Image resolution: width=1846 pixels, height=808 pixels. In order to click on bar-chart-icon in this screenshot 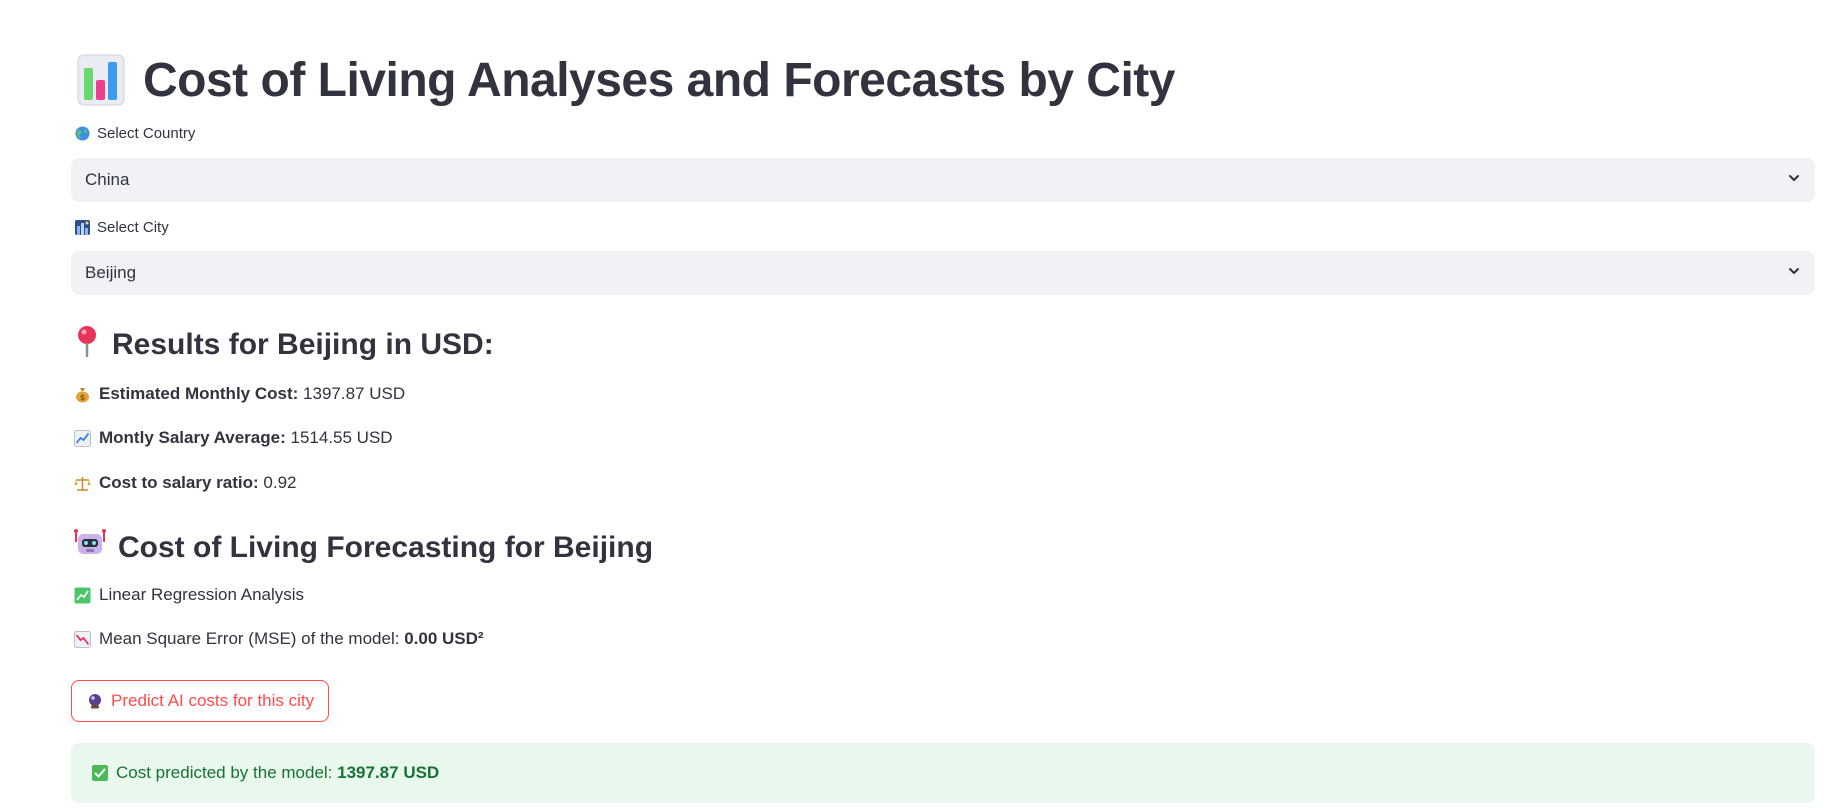, I will do `click(101, 80)`.